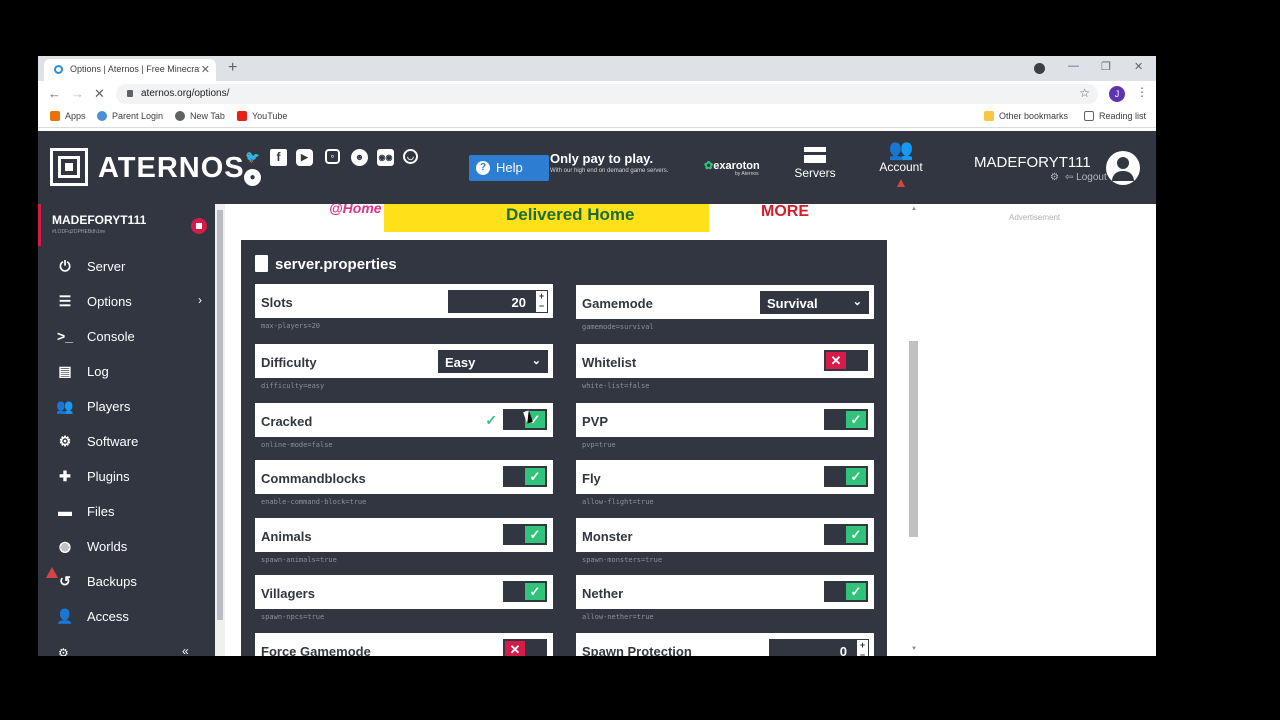  What do you see at coordinates (262, 116) in the screenshot?
I see `bookmark-youtube: YouTube` at bounding box center [262, 116].